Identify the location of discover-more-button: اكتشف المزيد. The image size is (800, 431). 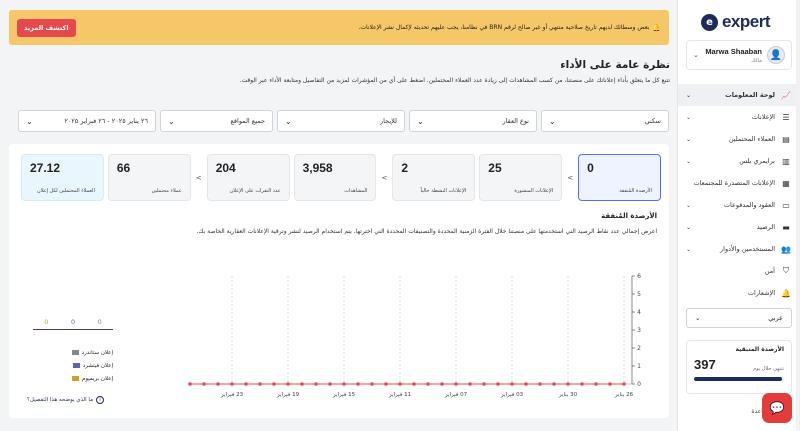
(46, 27).